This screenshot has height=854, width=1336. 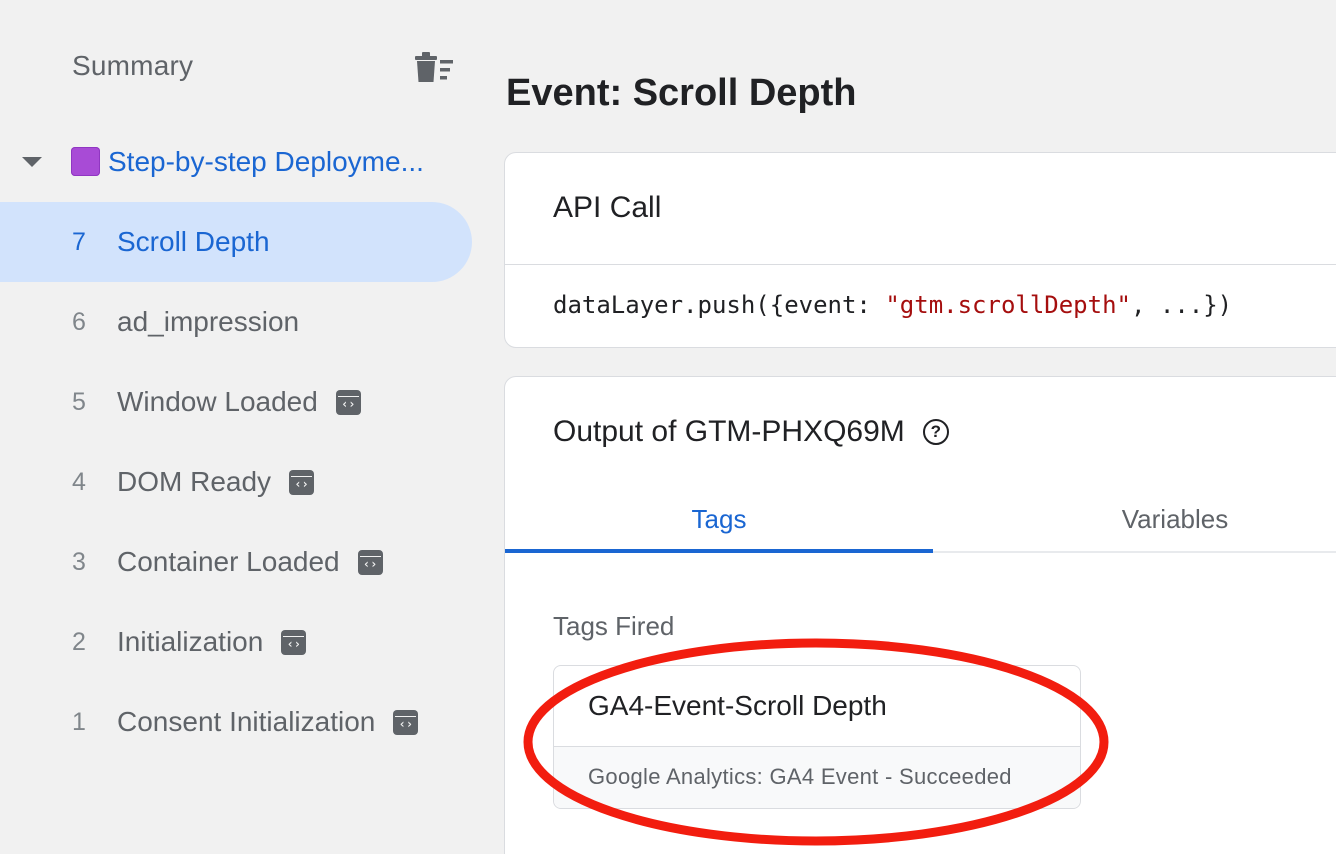 I want to click on event-item-consent-initialization: 1 Consent Initialization ‹›, so click(x=236, y=722).